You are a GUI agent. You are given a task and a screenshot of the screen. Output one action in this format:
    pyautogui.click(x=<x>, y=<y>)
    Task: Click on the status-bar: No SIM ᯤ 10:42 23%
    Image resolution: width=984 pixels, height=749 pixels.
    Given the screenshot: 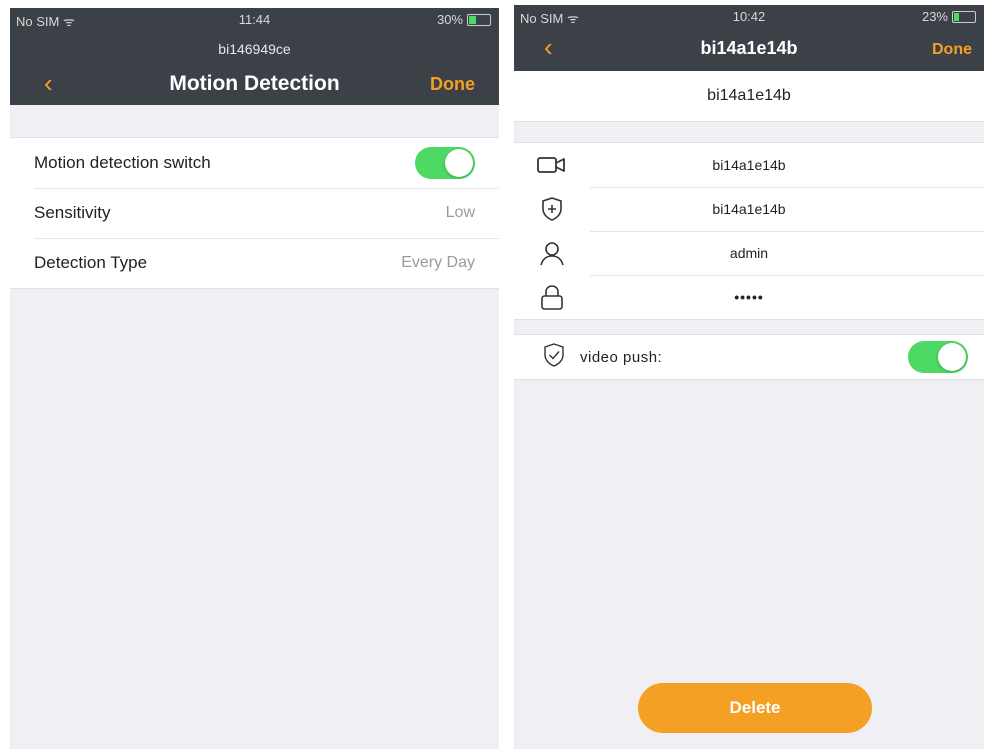 What is the action you would take?
    pyautogui.click(x=749, y=16)
    